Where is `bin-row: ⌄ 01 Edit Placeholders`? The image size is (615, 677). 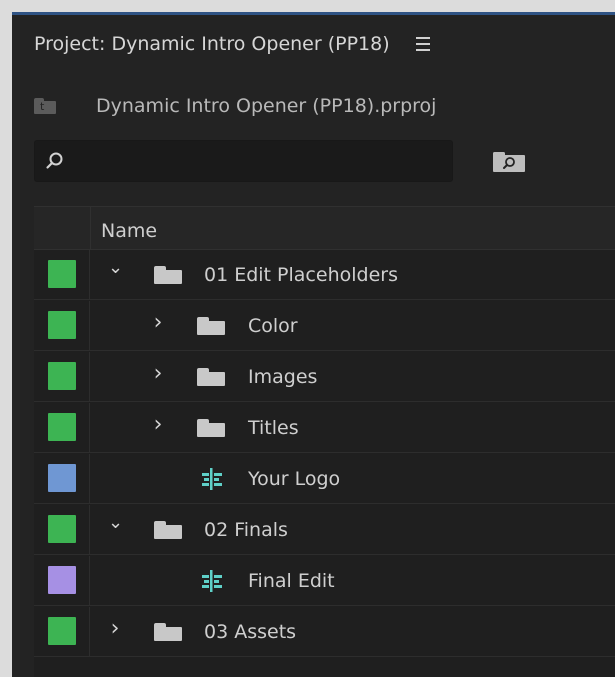 bin-row: ⌄ 01 Edit Placeholders is located at coordinates (324, 275).